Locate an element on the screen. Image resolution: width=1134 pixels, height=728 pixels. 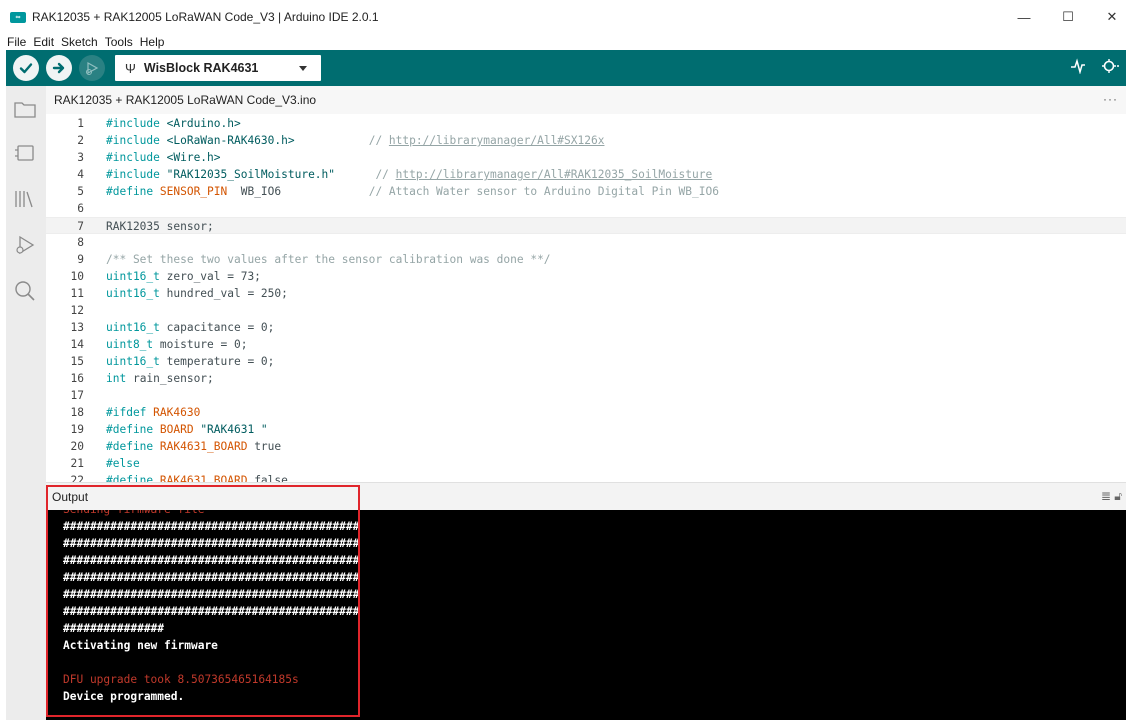
sketchbook-icon is located at coordinates (25, 109).